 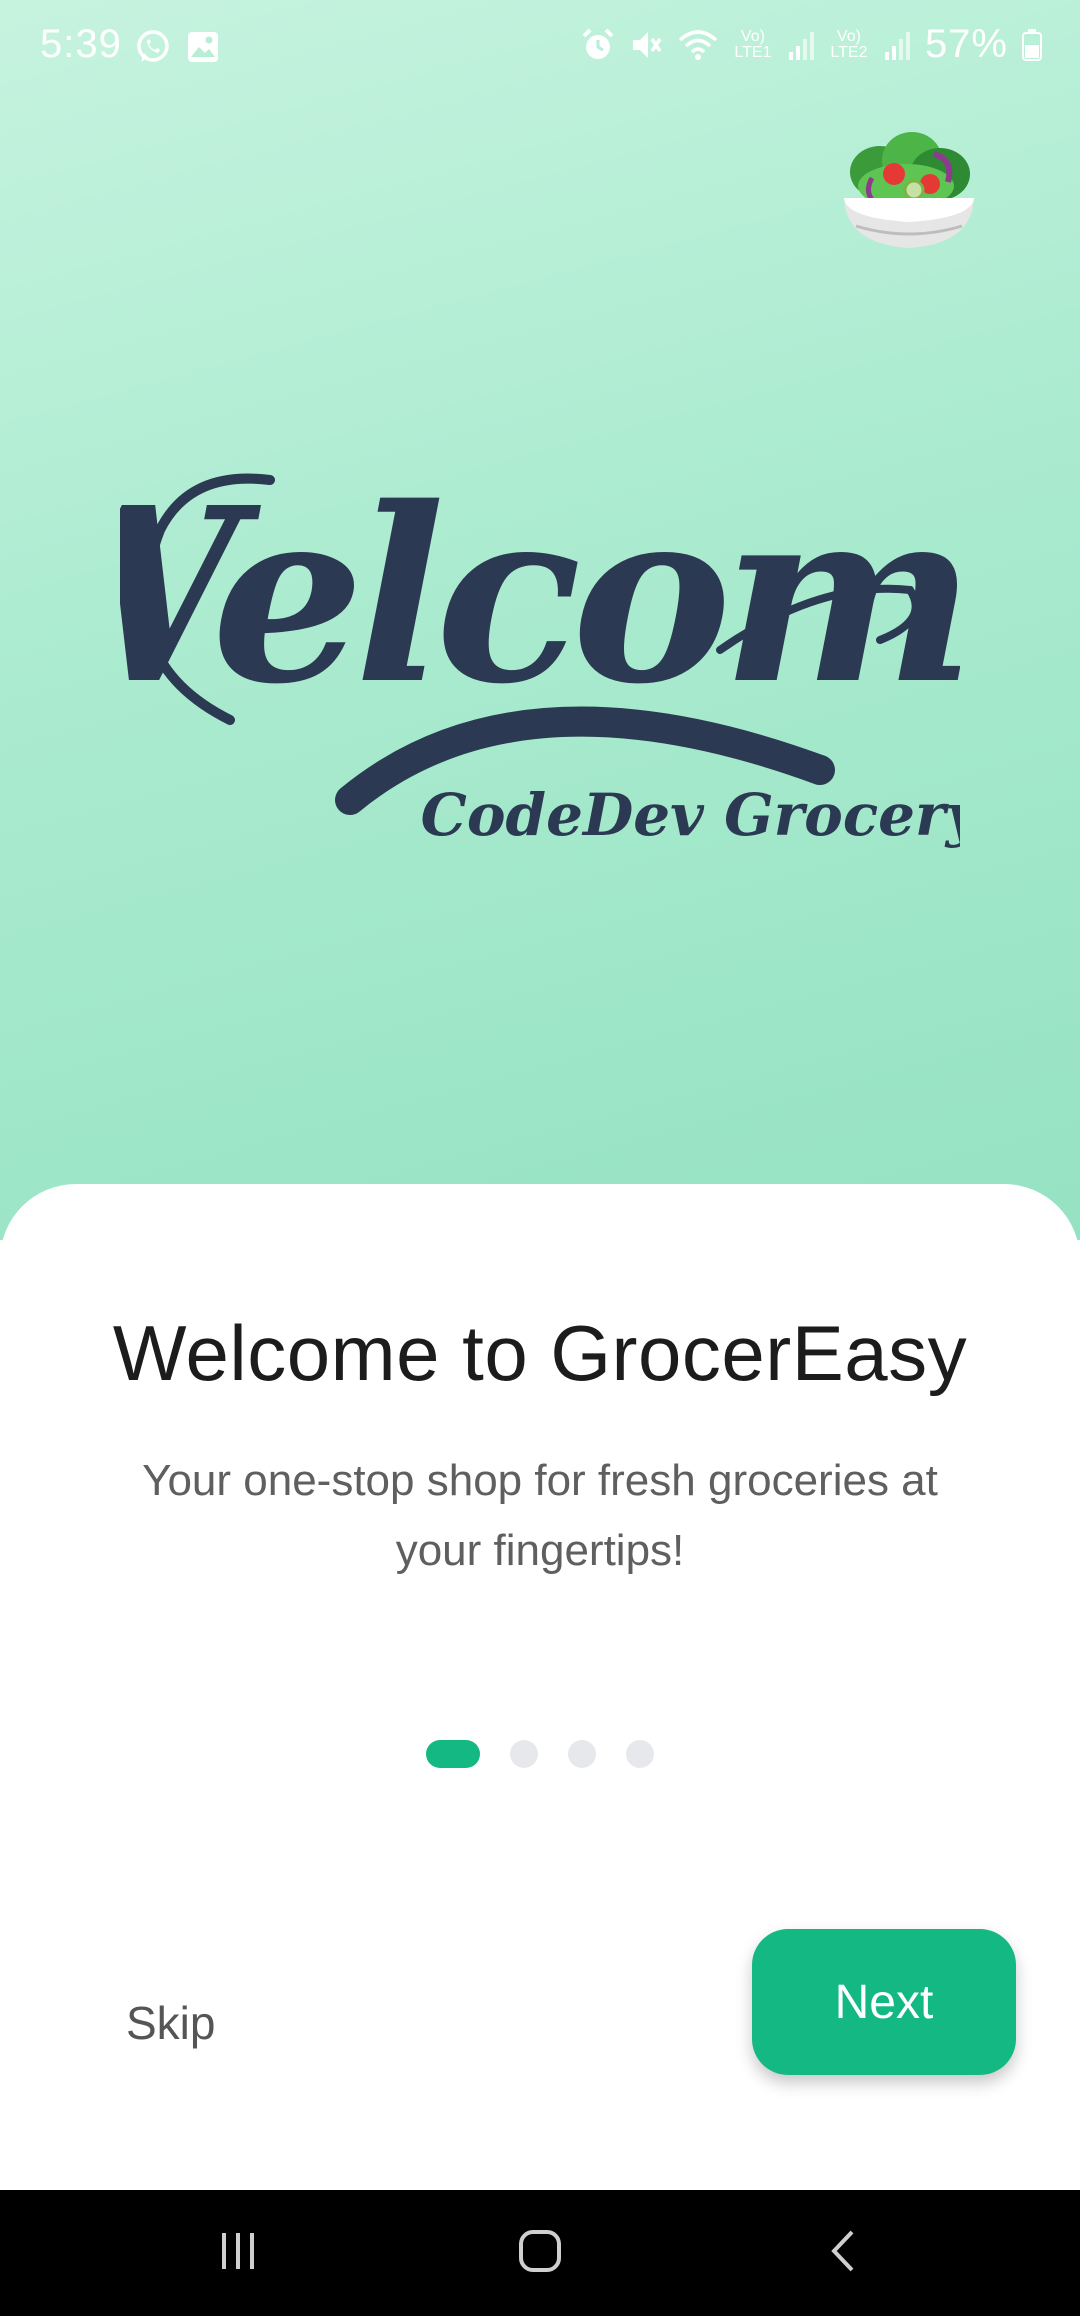 What do you see at coordinates (598, 45) in the screenshot?
I see `alarm-icon` at bounding box center [598, 45].